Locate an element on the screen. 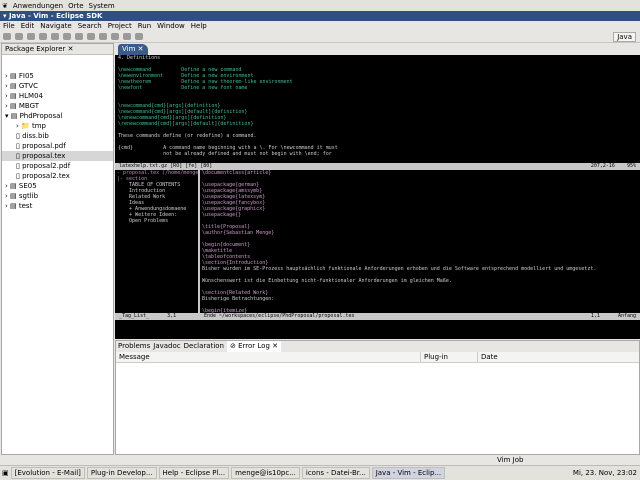 Image resolution: width=640 pixels, height=480 pixels. window-title-bar: ▾ Java - Vim - Eclipse SDK is located at coordinates (320, 16).